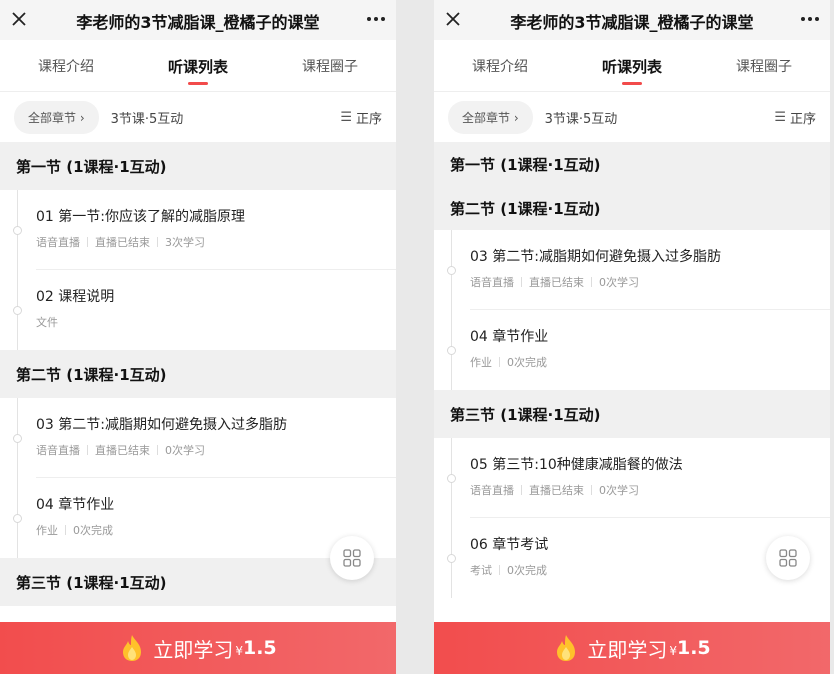  What do you see at coordinates (47, 322) in the screenshot?
I see `lesson-meta: 文件` at bounding box center [47, 322].